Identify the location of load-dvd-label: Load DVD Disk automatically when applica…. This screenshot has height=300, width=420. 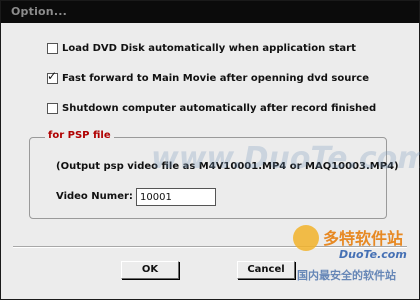
(209, 48).